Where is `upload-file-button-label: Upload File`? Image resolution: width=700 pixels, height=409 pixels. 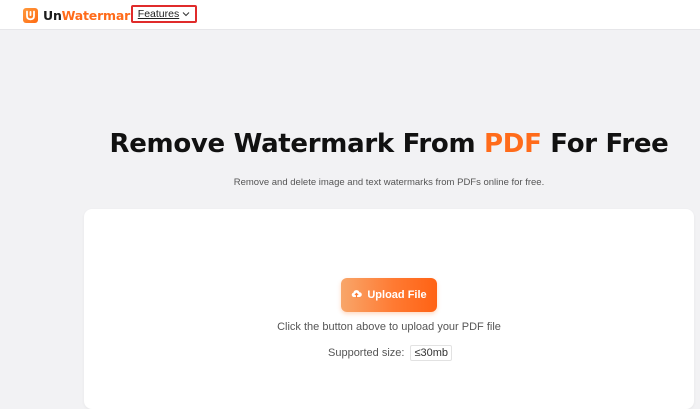 upload-file-button-label: Upload File is located at coordinates (397, 295).